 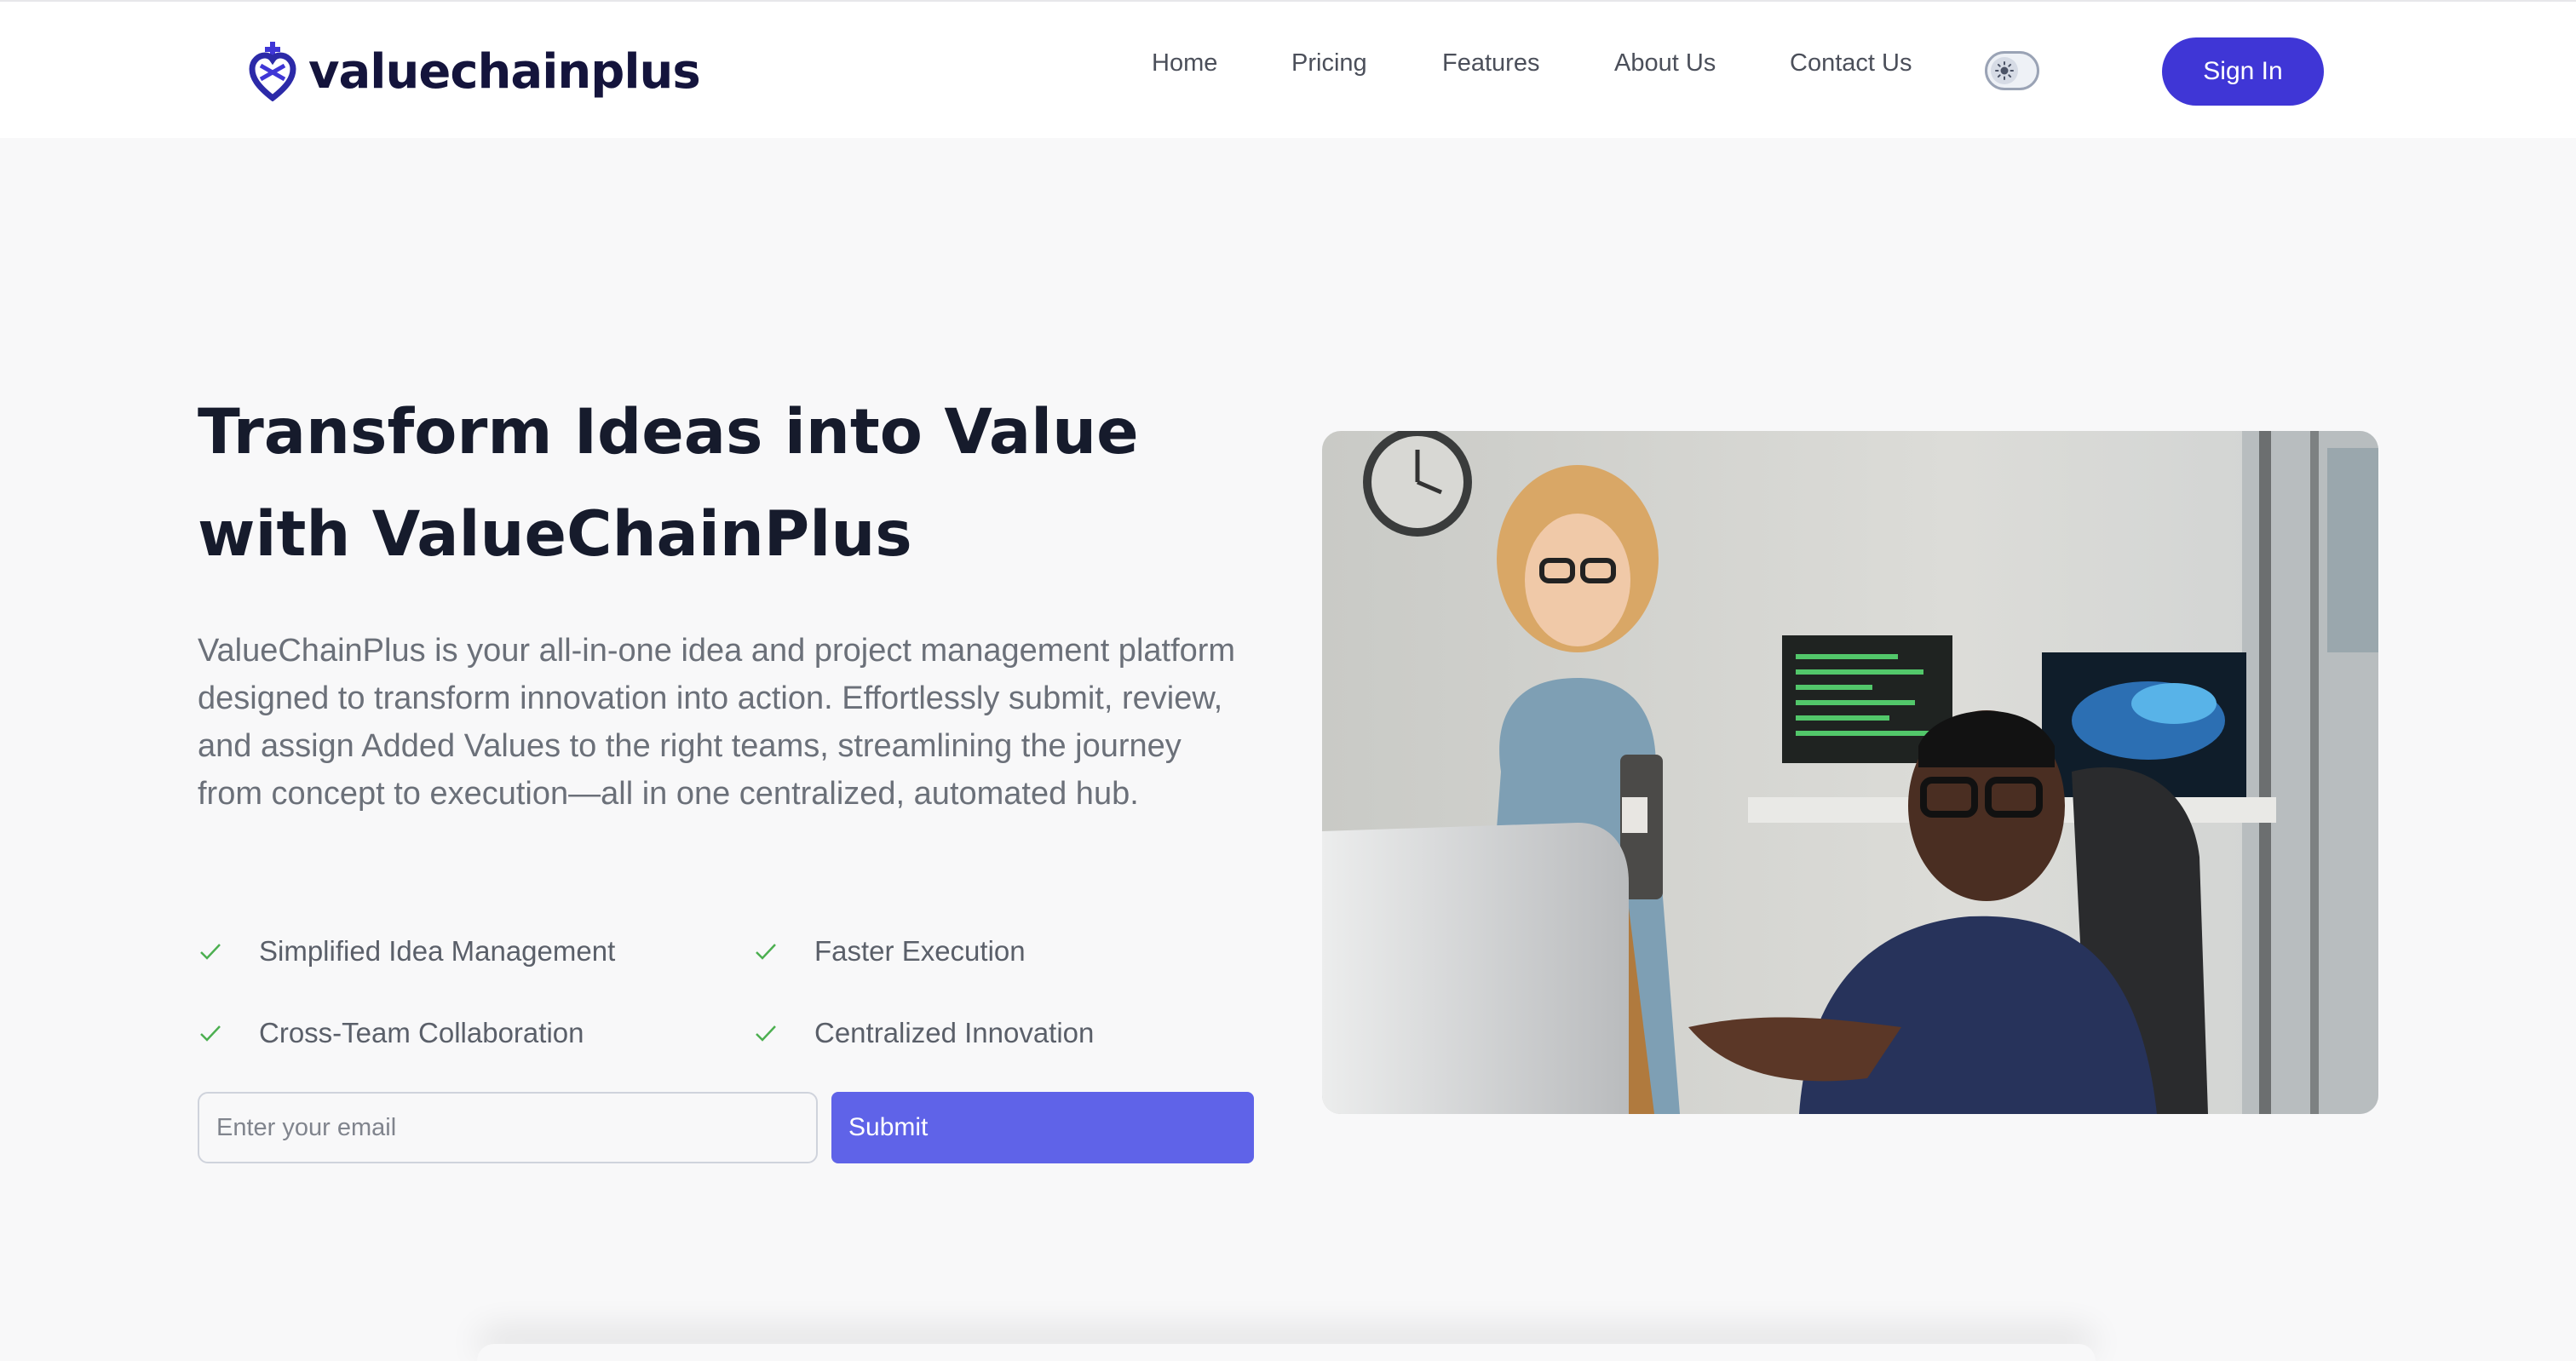 I want to click on hero-title-line-2: with ValueChainPlus, so click(x=555, y=534).